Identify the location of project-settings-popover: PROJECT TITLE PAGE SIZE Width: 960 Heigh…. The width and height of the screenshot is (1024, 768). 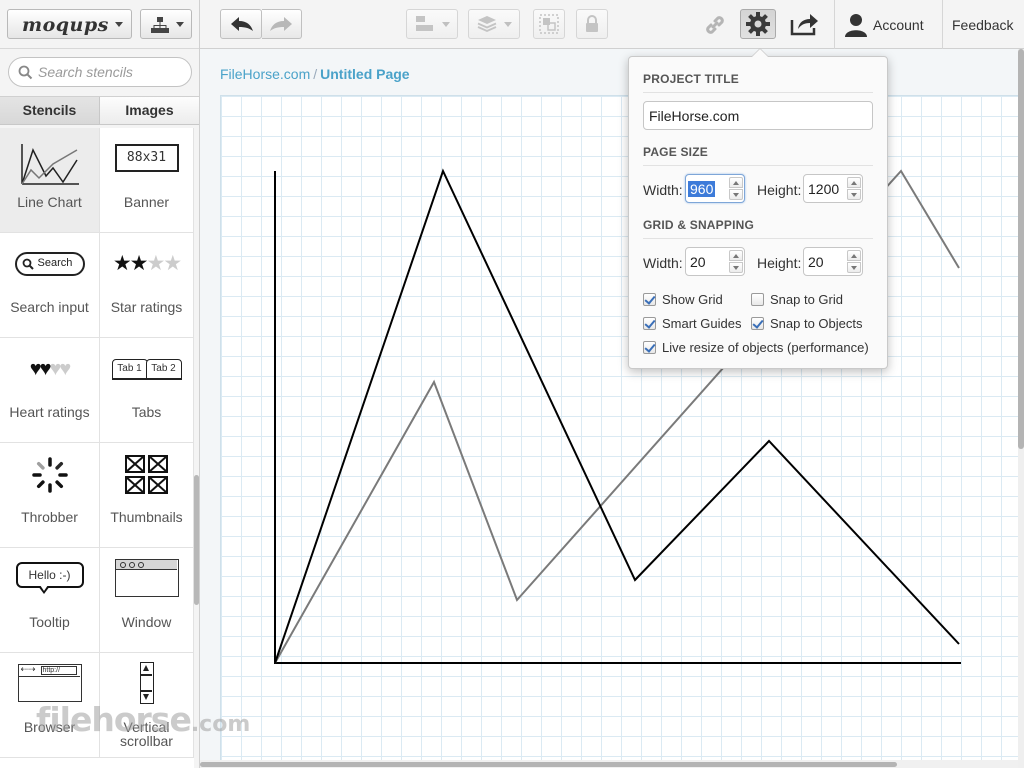
(758, 208).